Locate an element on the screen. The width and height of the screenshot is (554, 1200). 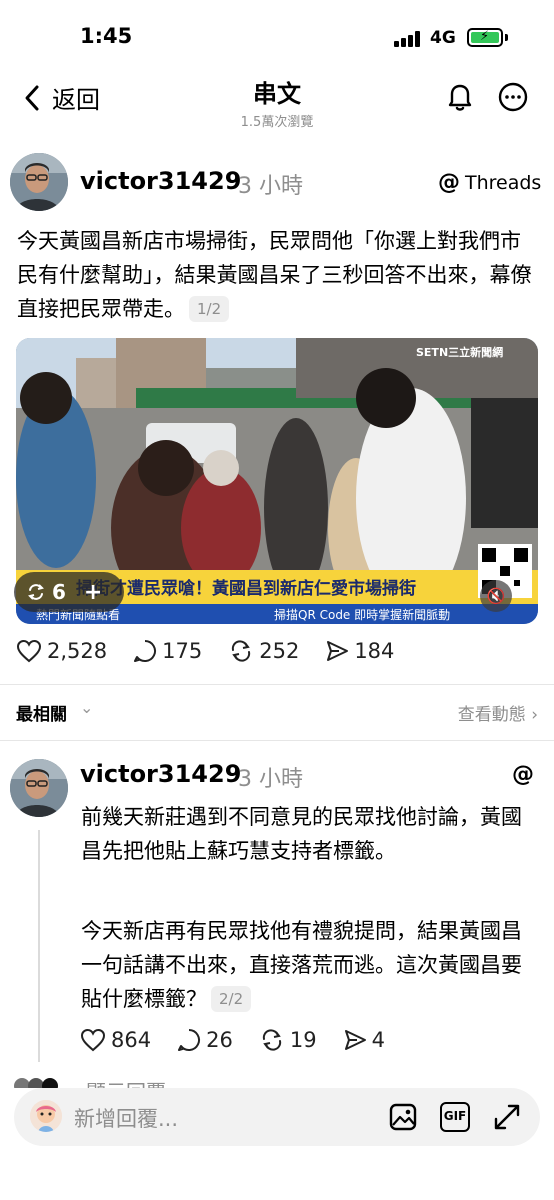
view-count: 1.5萬次瀏覽 is located at coordinates (277, 122).